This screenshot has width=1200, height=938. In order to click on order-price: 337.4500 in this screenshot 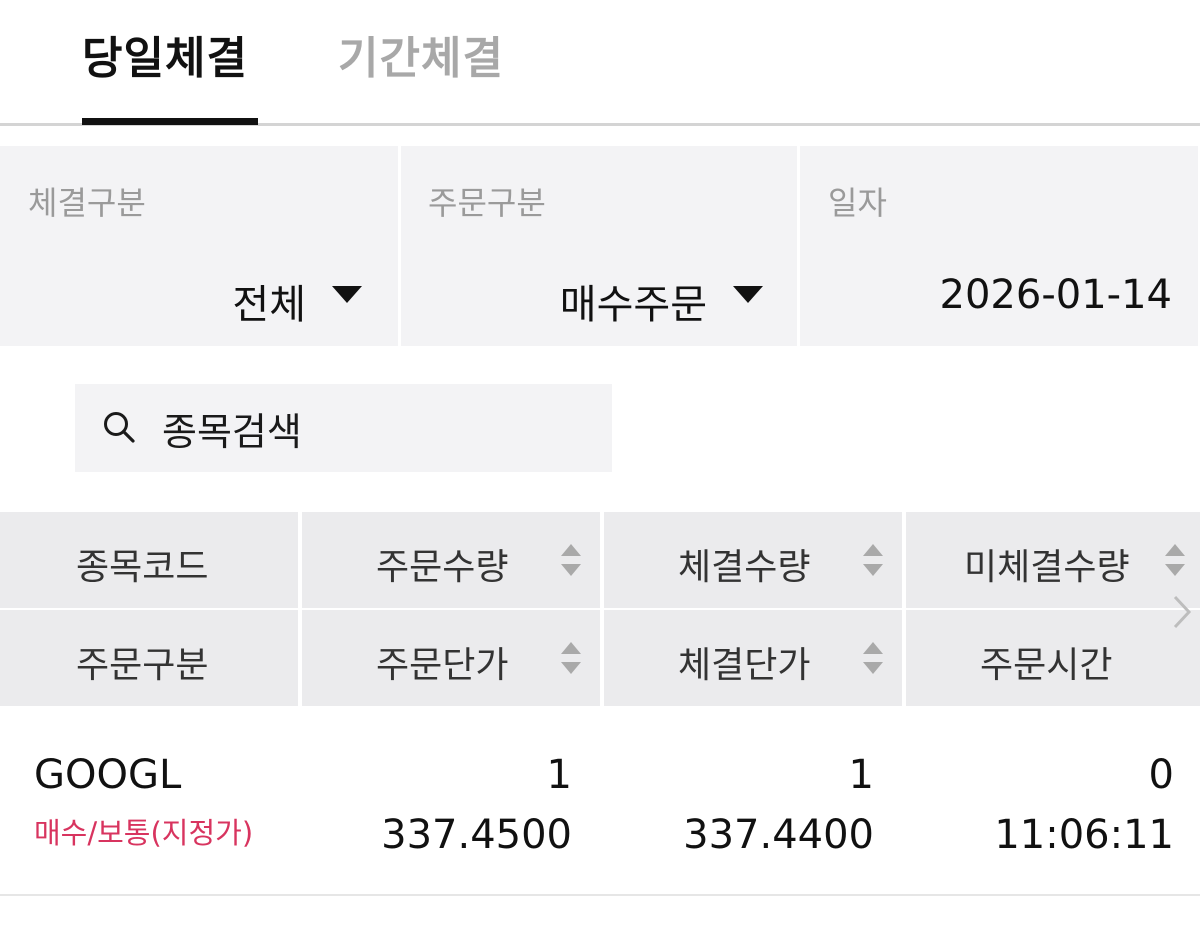, I will do `click(476, 835)`.